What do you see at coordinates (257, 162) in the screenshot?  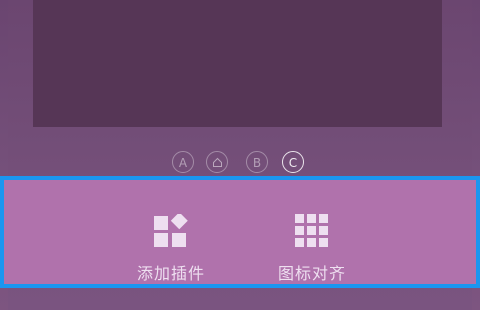 I see `page-dot-b: B` at bounding box center [257, 162].